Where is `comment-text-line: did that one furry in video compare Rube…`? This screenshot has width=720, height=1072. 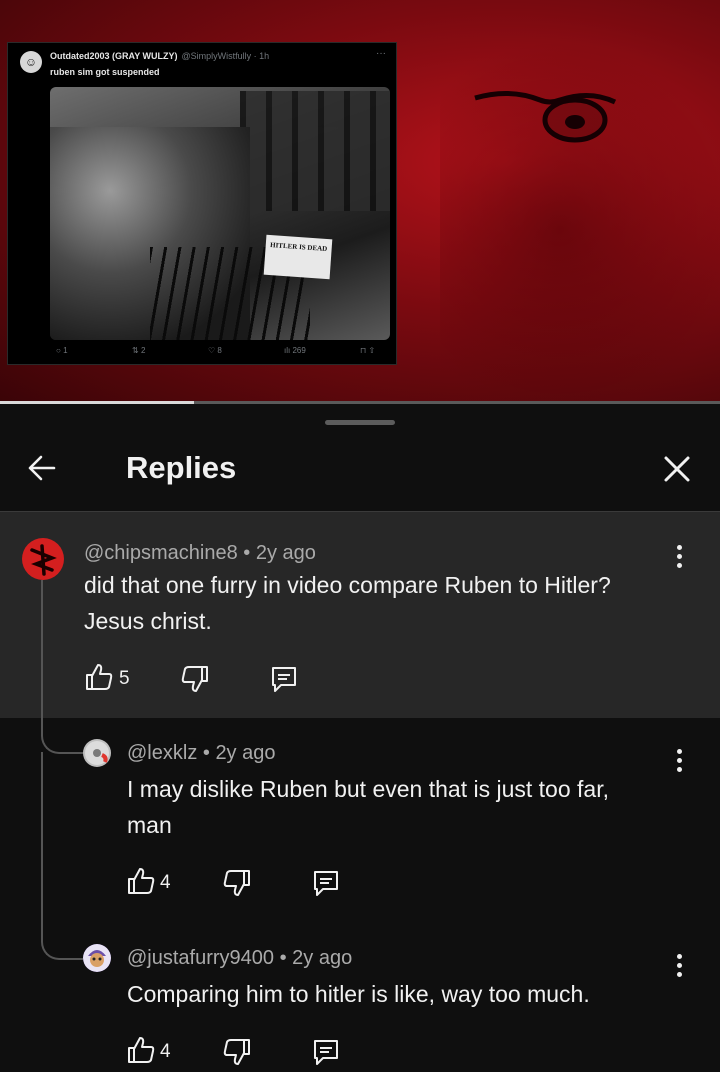
comment-text-line: did that one furry in video compare Rube… is located at coordinates (347, 585).